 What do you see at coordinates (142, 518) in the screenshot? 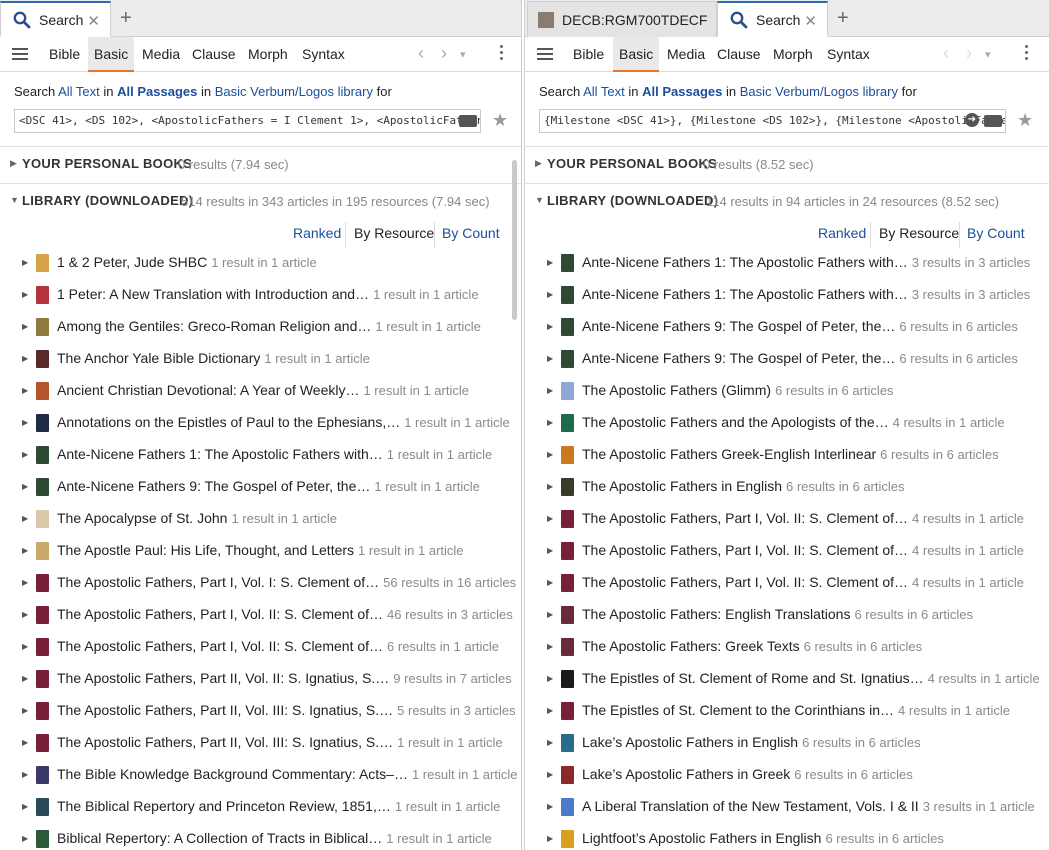
I see `resource-title: The Apocalypse of St. John` at bounding box center [142, 518].